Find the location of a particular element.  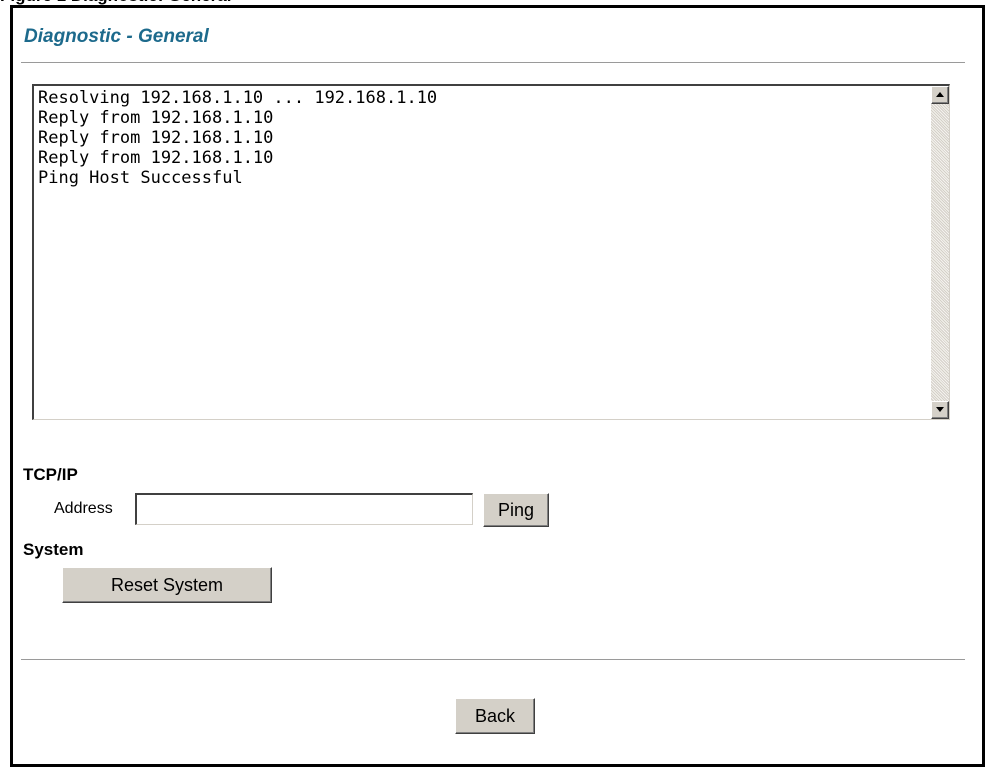

scroll-up-button is located at coordinates (940, 95).